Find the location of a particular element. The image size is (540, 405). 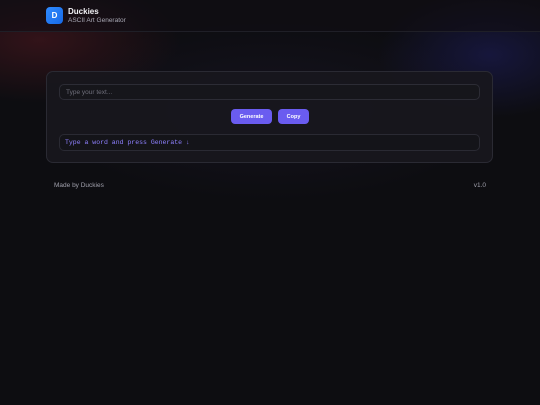

app-subtitle: ASCII Art Generator is located at coordinates (97, 20).